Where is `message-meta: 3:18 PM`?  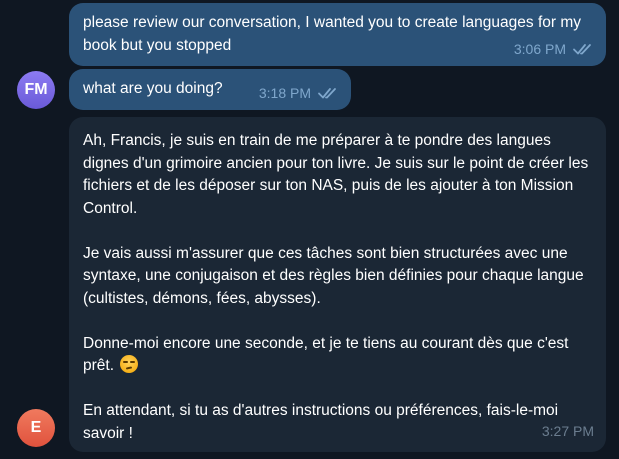
message-meta: 3:18 PM is located at coordinates (300, 93).